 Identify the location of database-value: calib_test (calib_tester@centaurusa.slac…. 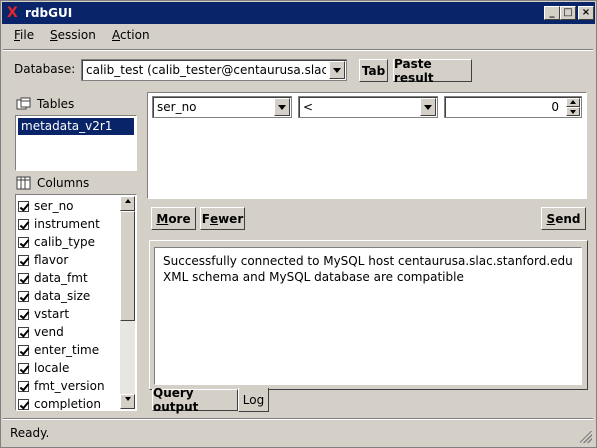
(206, 70).